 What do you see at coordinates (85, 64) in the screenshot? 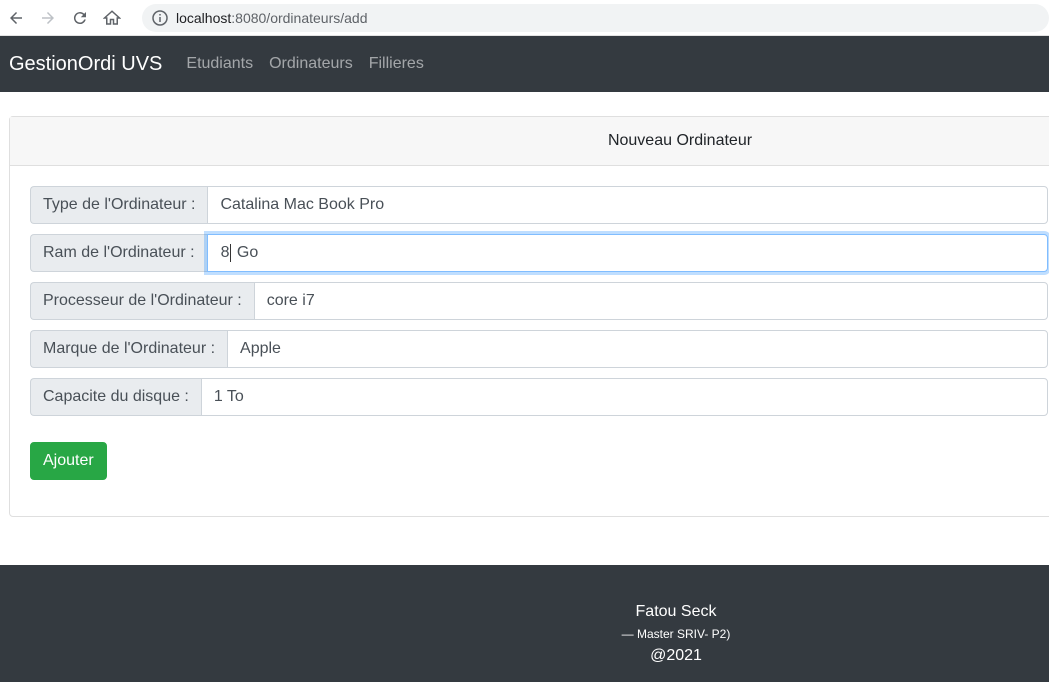
I see `navbar-brand: GestionOrdi UVS` at bounding box center [85, 64].